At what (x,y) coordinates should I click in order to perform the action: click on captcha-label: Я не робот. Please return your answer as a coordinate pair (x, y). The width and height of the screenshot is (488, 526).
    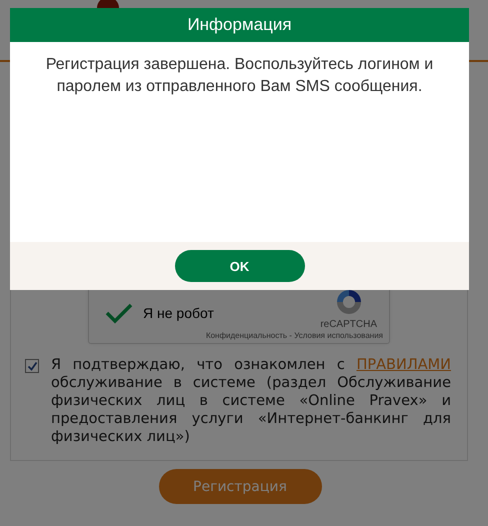
    Looking at the image, I should click on (178, 313).